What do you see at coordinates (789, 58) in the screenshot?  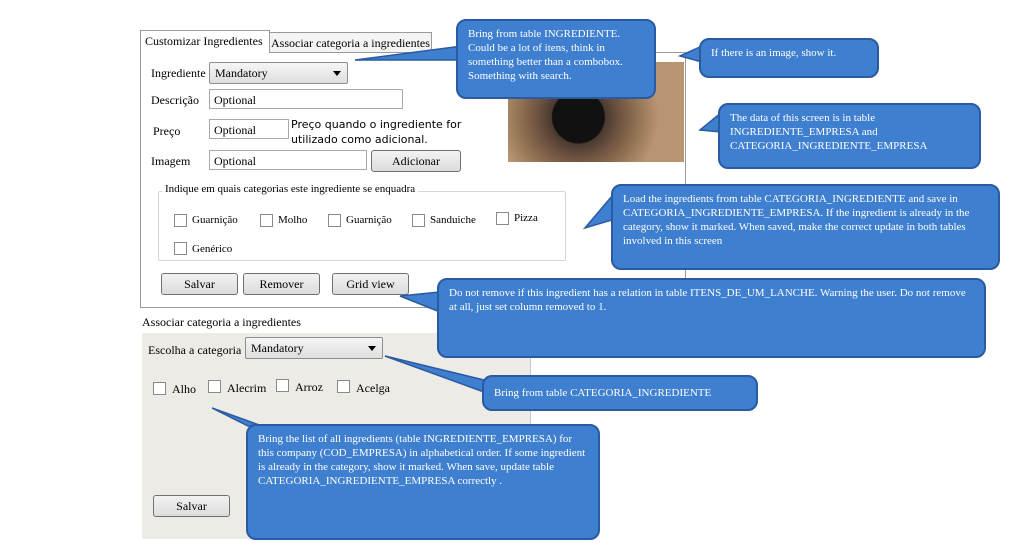 I see `note-image: If there is an image, show it.` at bounding box center [789, 58].